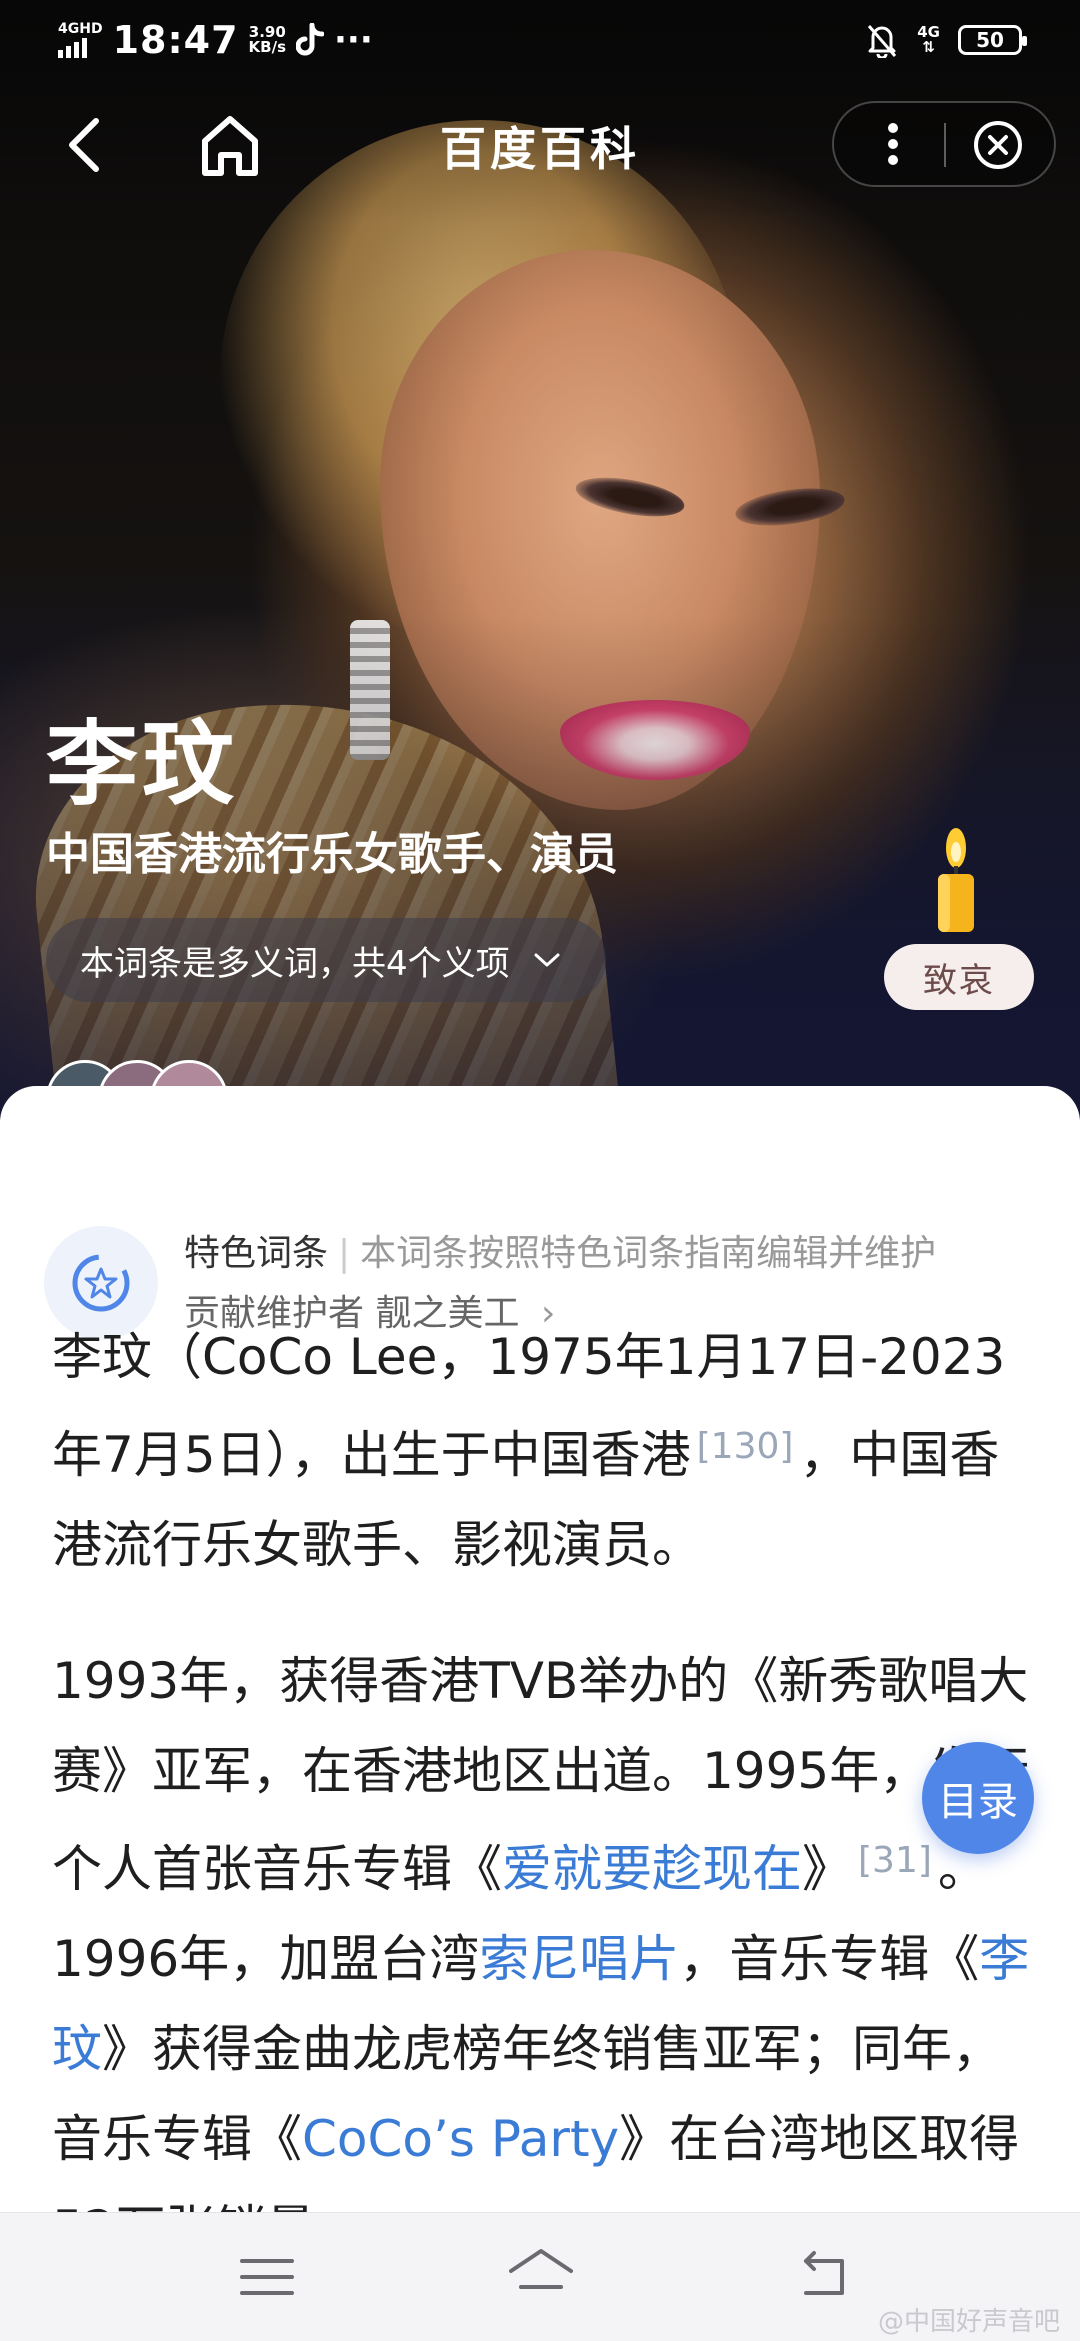 Image resolution: width=1080 pixels, height=2341 pixels. I want to click on citation-ref: [31], so click(895, 1860).